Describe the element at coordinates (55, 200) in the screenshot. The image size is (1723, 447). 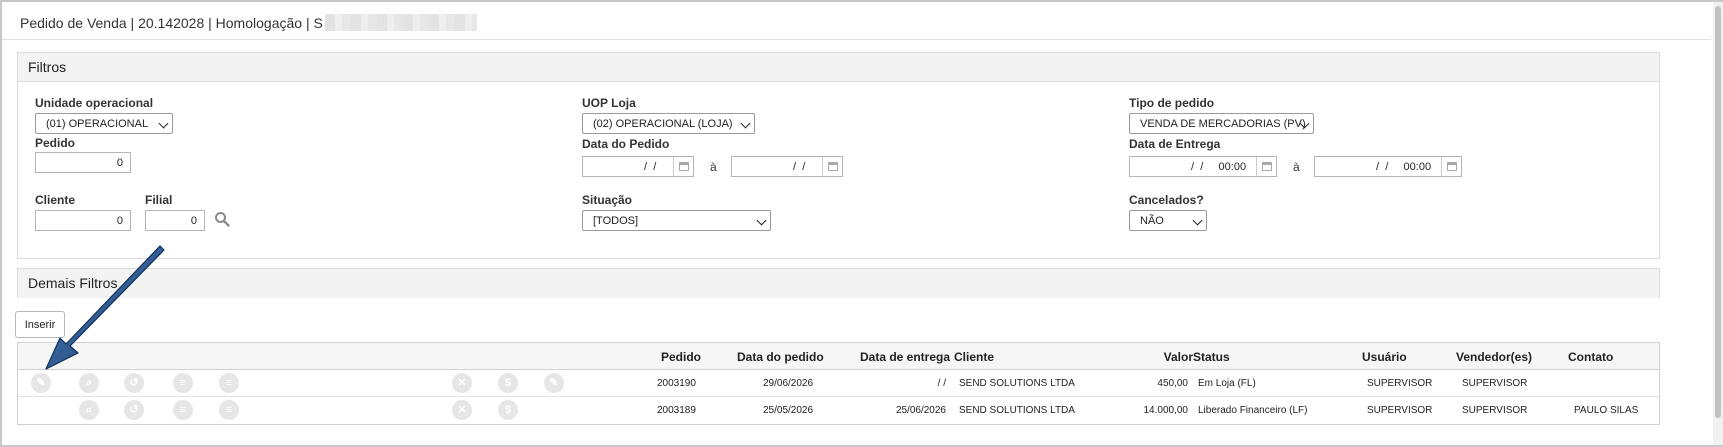
I see `cliente-label: Cliente` at that location.